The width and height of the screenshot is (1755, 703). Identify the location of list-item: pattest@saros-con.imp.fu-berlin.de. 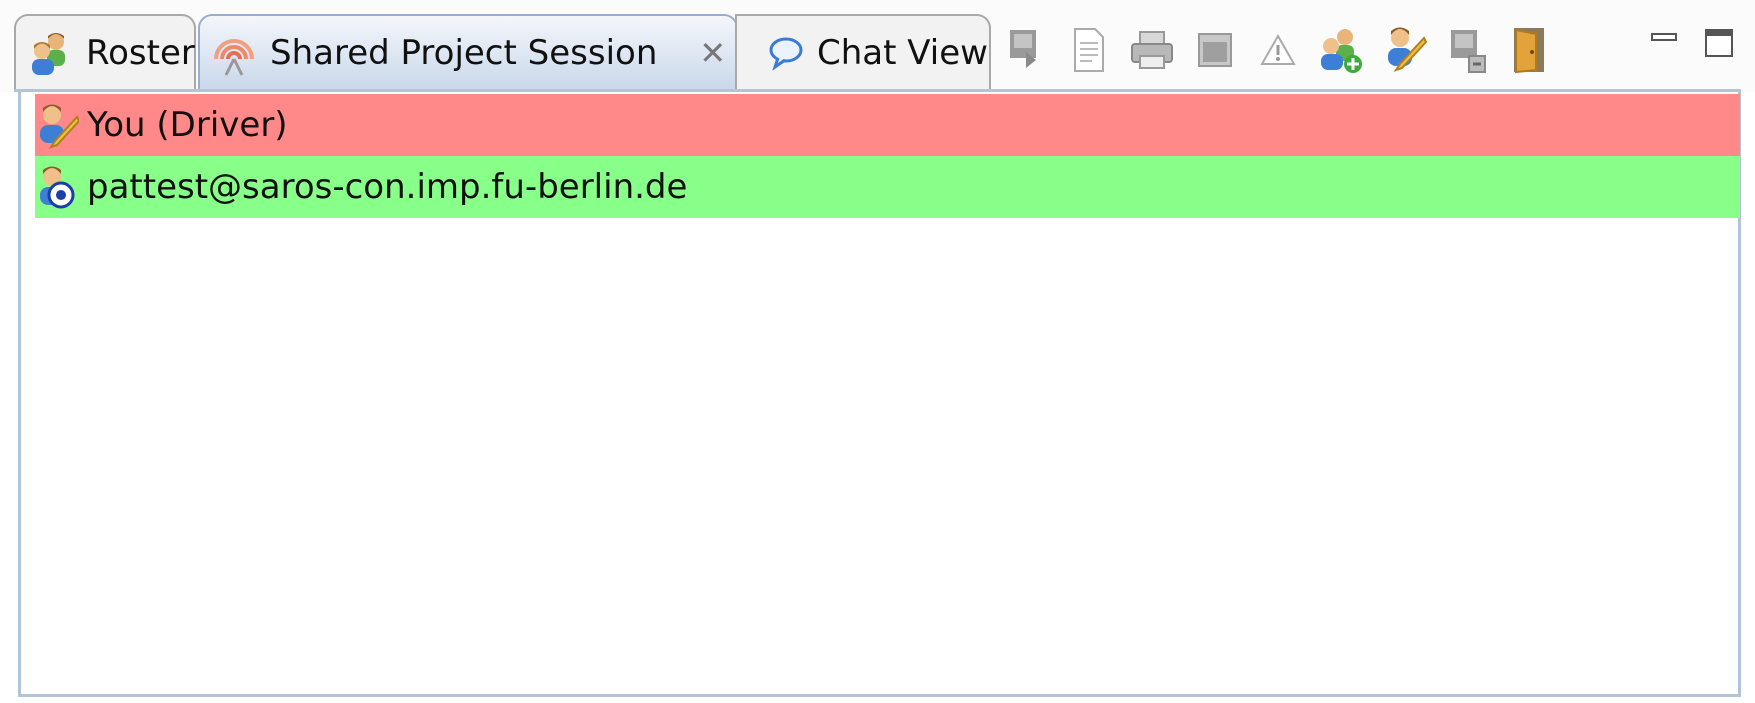
(887, 187).